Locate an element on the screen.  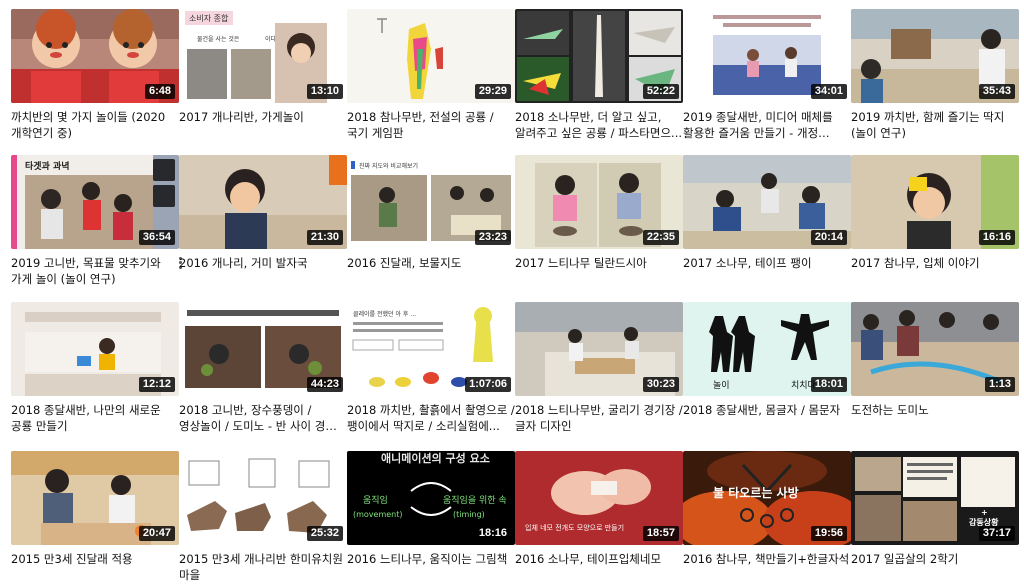
video-title: 2015 만3세 개나리반 한미유치원 마을 is located at coordinates (263, 567).